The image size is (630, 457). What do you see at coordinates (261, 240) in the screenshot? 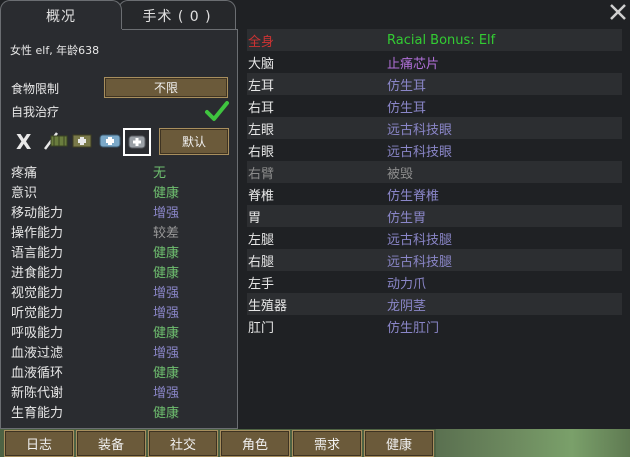
I see `body-part-label: 左腿` at bounding box center [261, 240].